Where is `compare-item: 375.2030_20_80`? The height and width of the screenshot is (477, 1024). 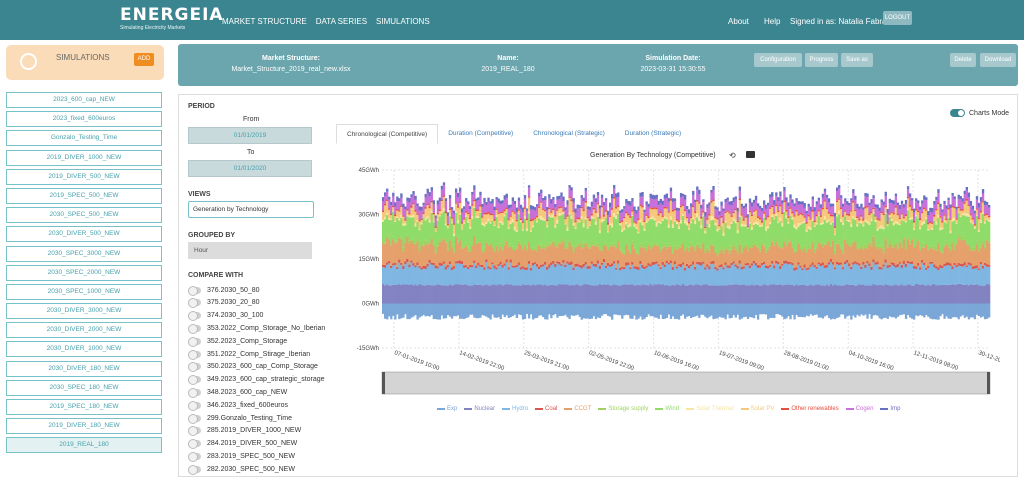 compare-item: 375.2030_20_80 is located at coordinates (224, 303).